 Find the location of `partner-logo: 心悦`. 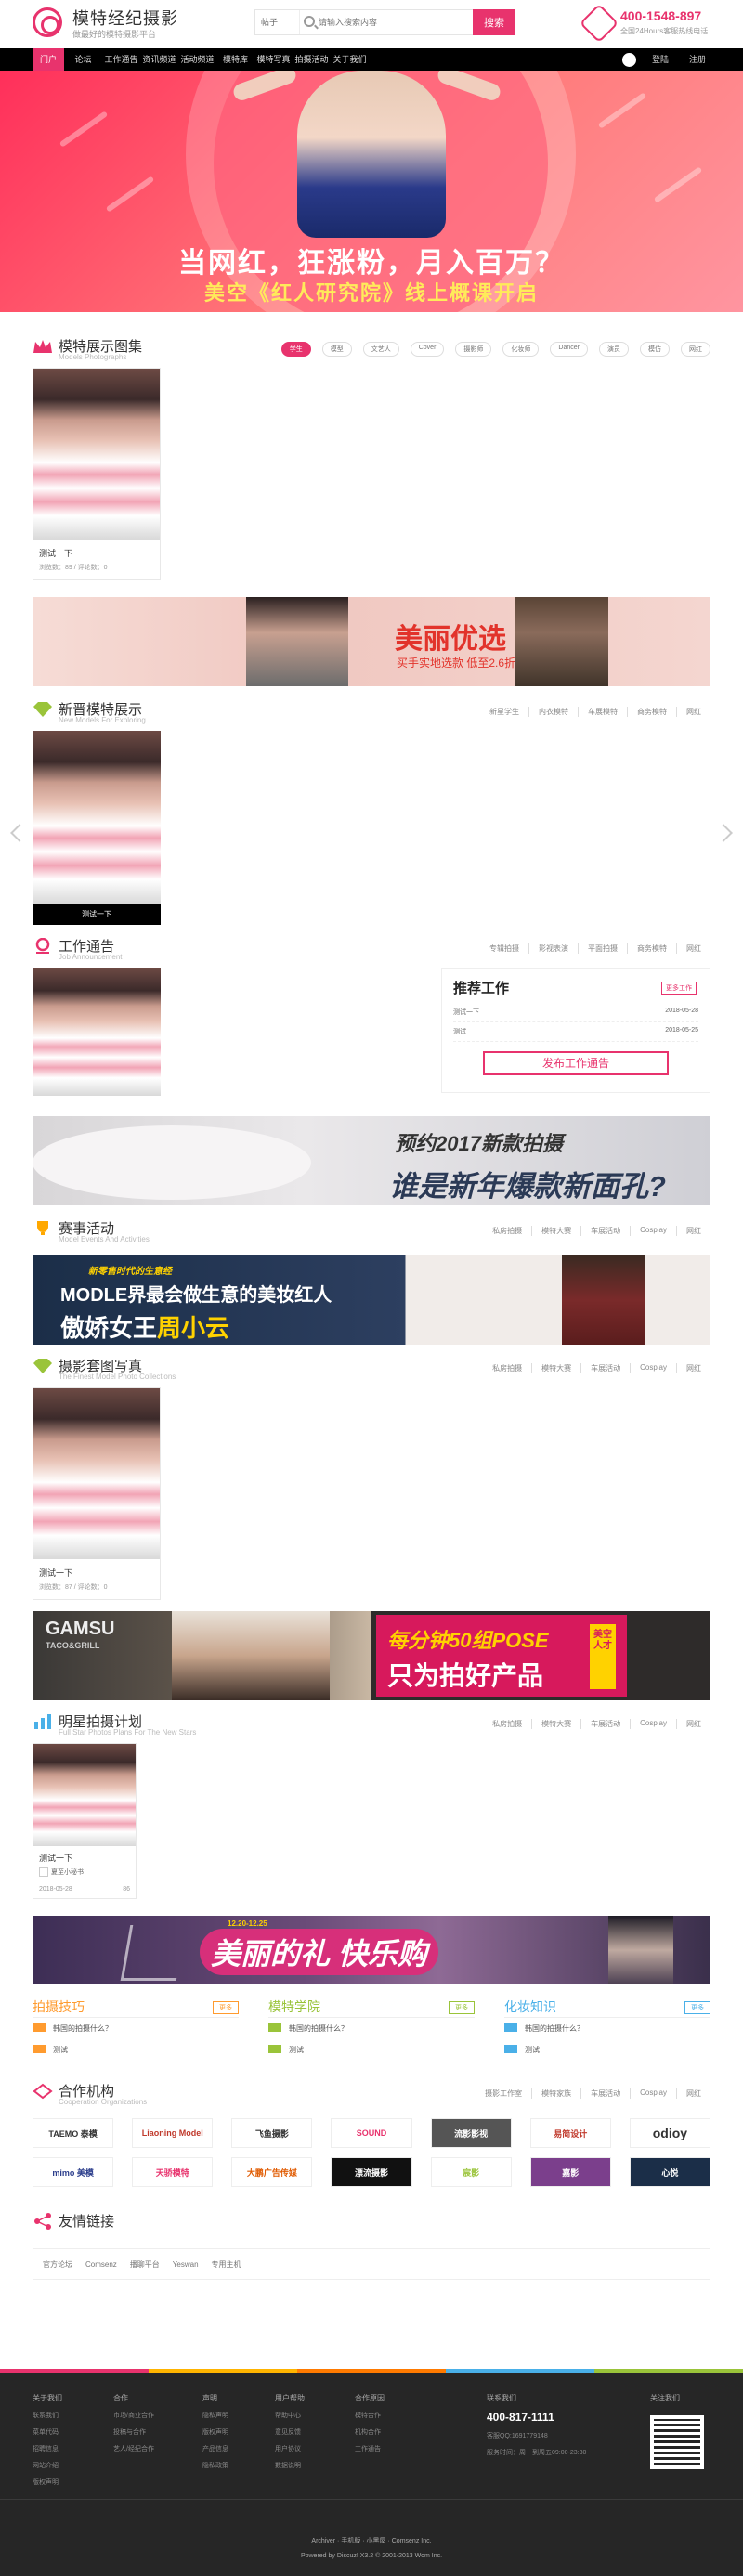

partner-logo: 心悦 is located at coordinates (669, 2172).